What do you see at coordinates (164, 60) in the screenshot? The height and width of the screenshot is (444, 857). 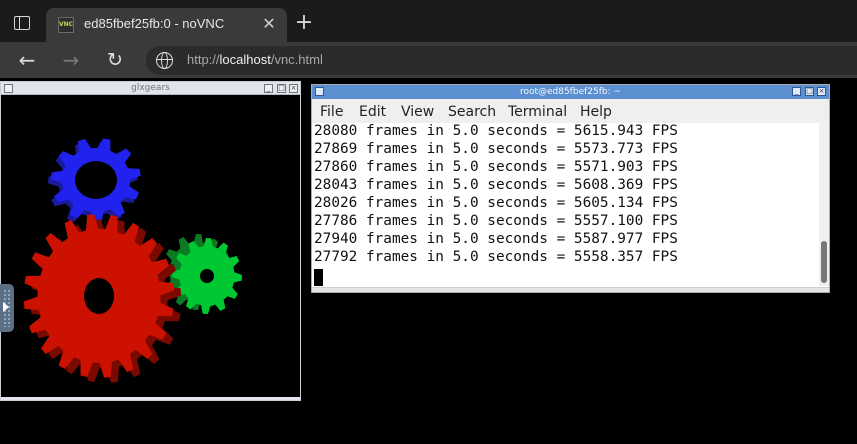 I see `globe-icon` at bounding box center [164, 60].